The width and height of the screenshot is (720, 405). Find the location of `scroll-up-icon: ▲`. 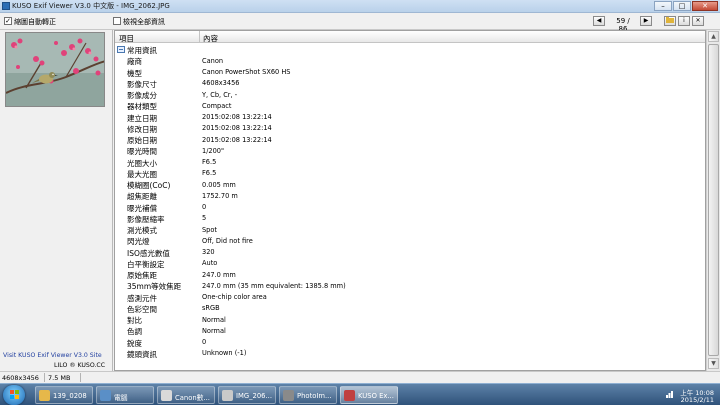

scroll-up-icon: ▲ is located at coordinates (713, 36).